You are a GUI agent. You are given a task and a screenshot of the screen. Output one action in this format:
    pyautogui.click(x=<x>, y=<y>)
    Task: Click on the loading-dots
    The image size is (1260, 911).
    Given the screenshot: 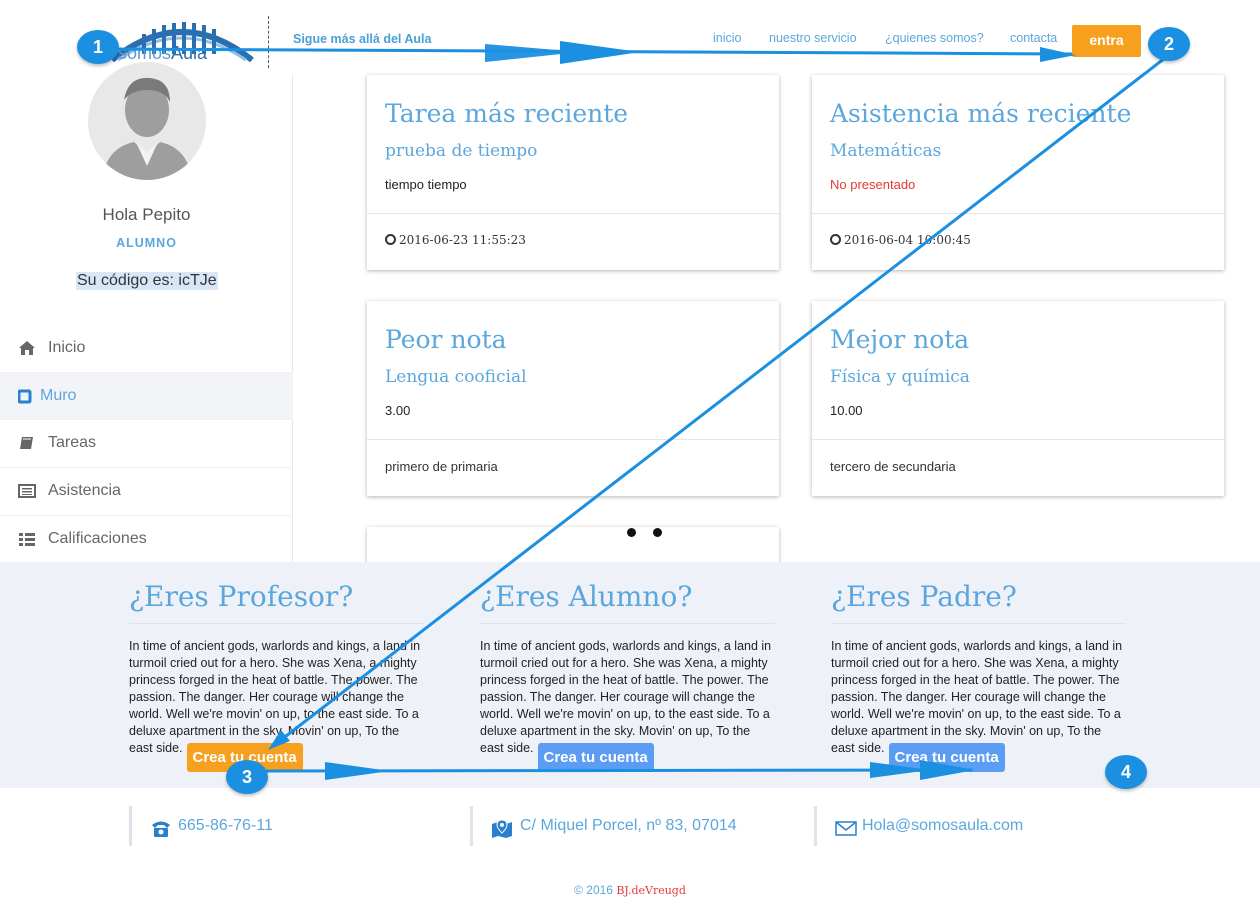 What is the action you would take?
    pyautogui.click(x=653, y=533)
    